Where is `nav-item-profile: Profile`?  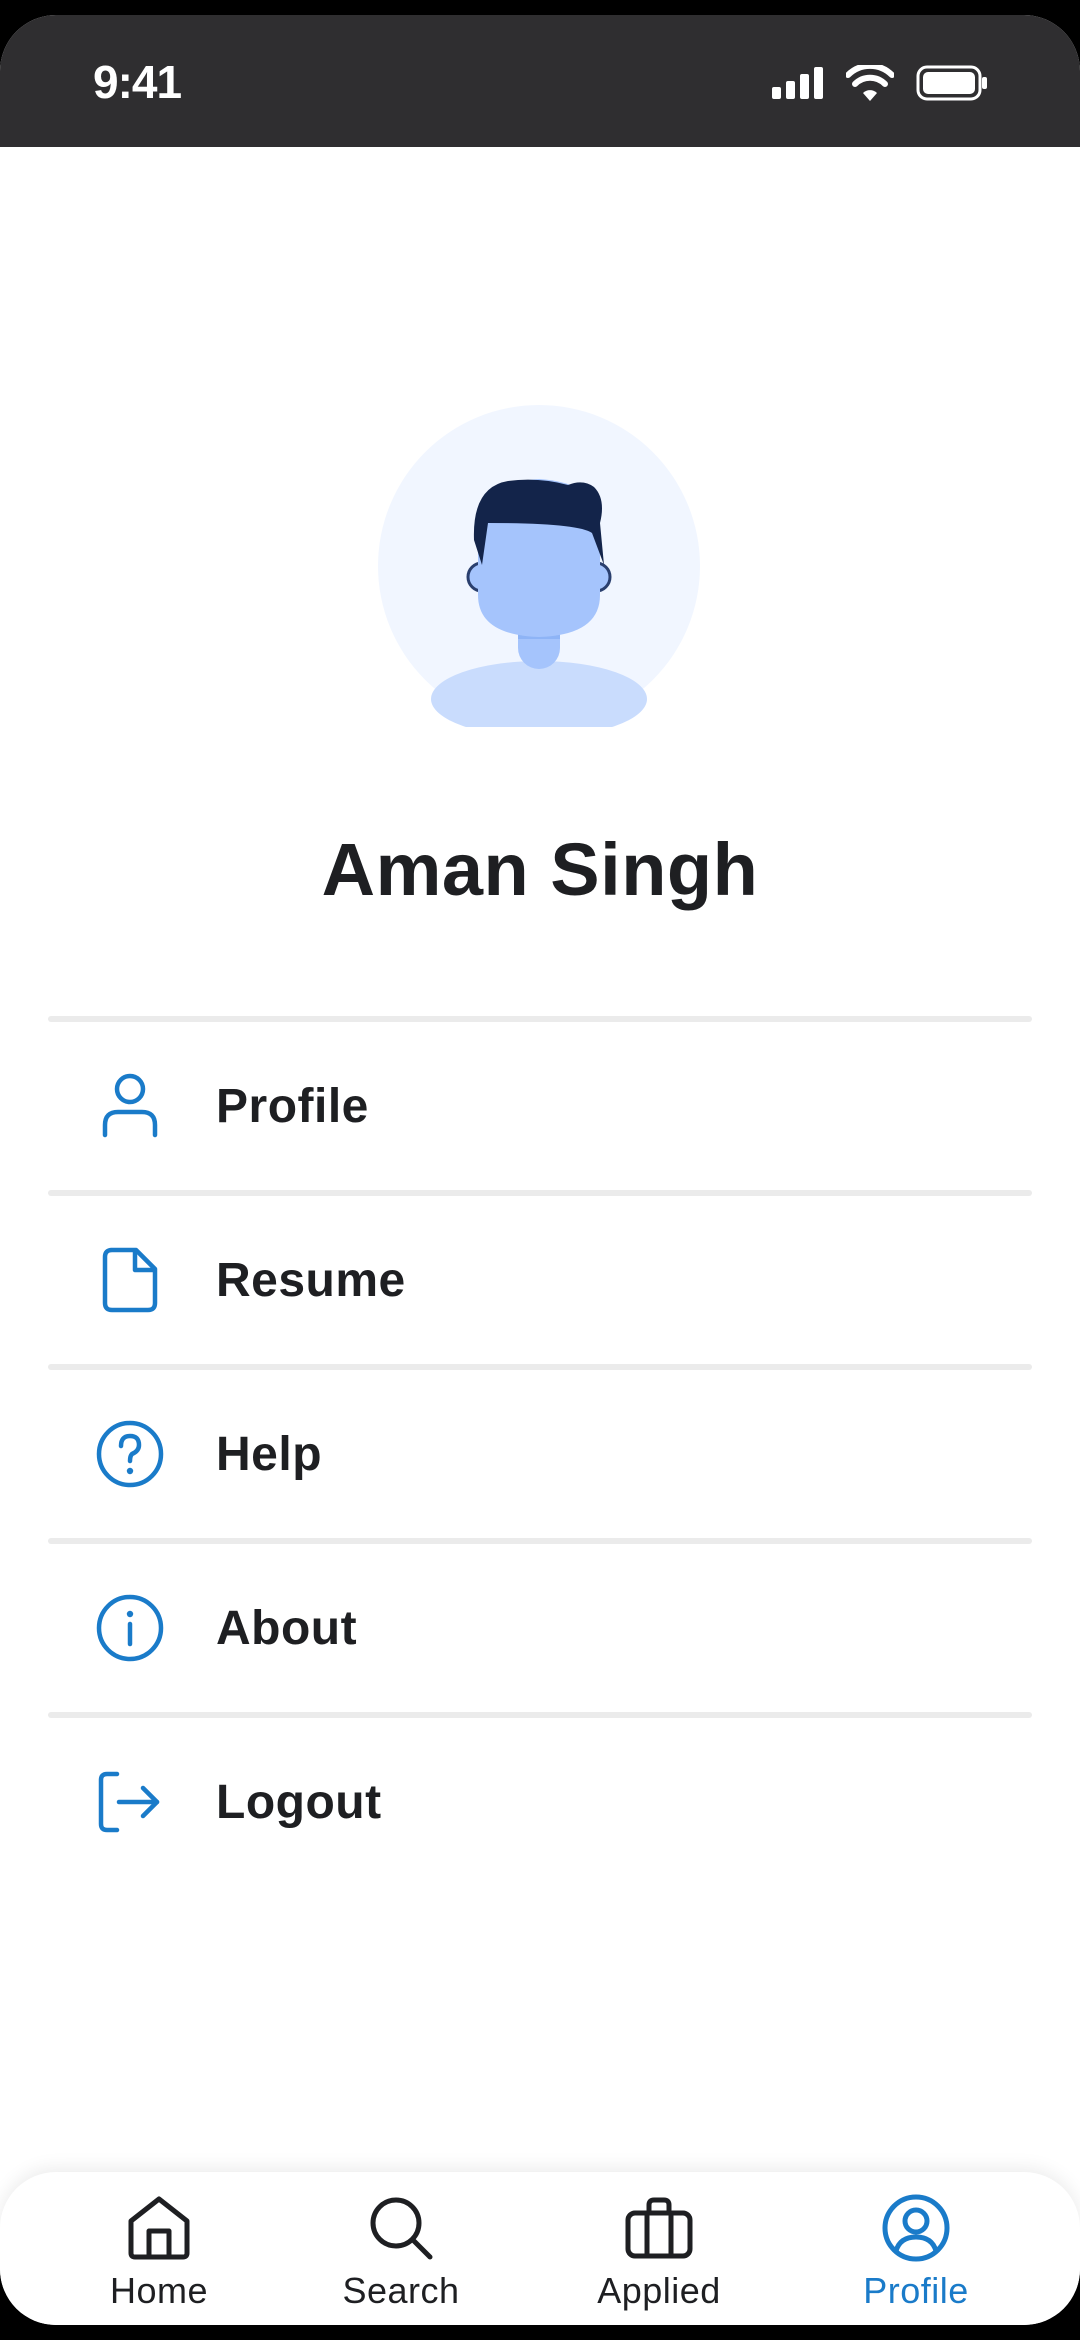
nav-item-profile: Profile is located at coordinates (916, 2248).